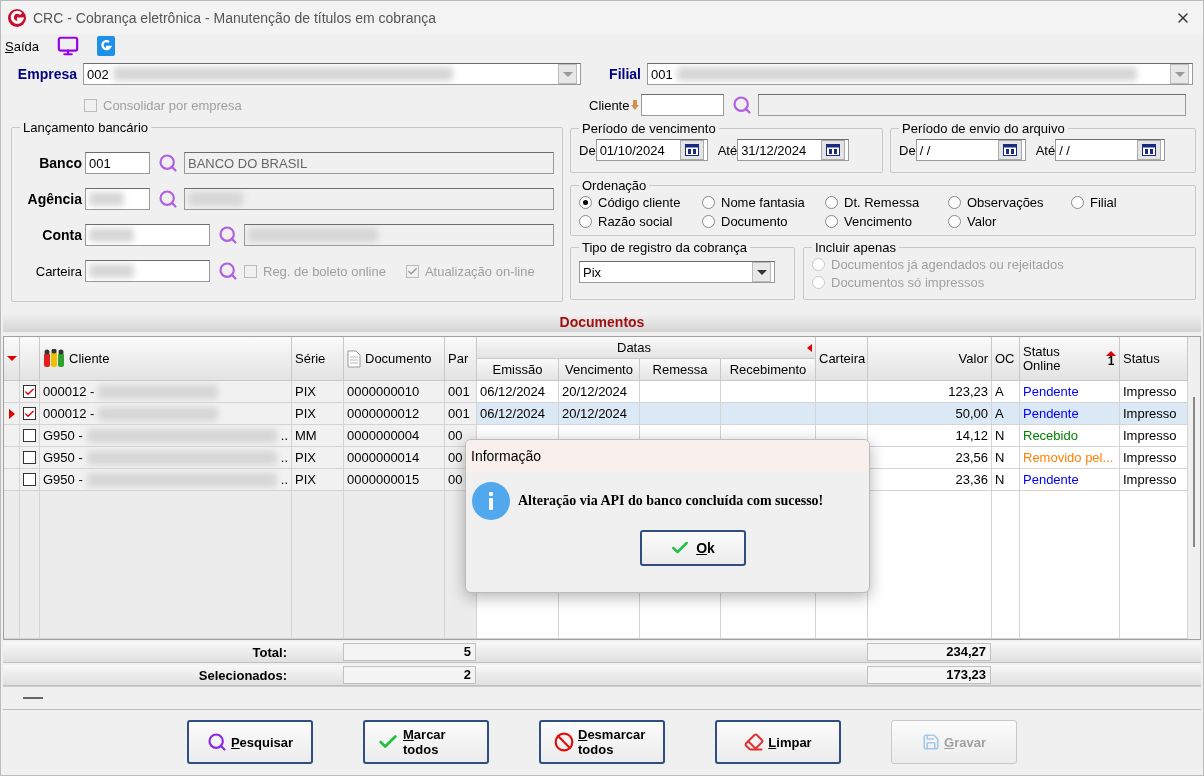 The image size is (1204, 776). I want to click on column-header: OC, so click(1006, 359).